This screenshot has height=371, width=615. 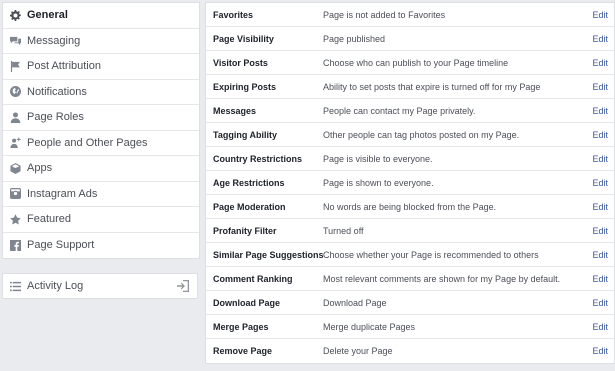 I want to click on edit-age-restrictions-link: Edit, so click(x=601, y=183).